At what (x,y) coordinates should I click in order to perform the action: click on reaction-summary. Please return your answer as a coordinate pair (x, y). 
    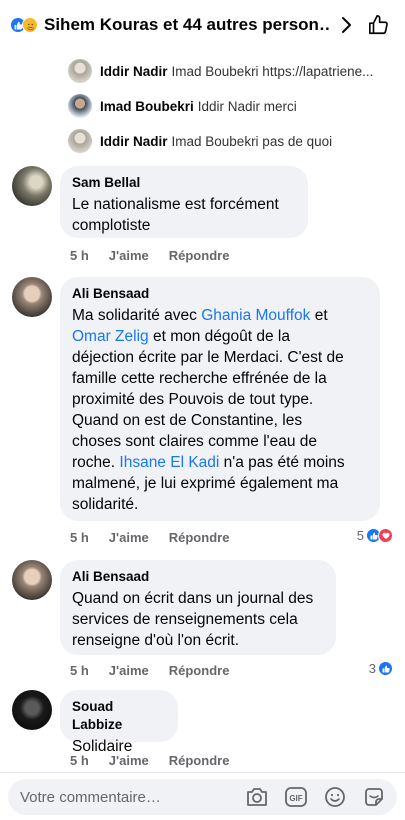
    Looking at the image, I should click on (24, 25).